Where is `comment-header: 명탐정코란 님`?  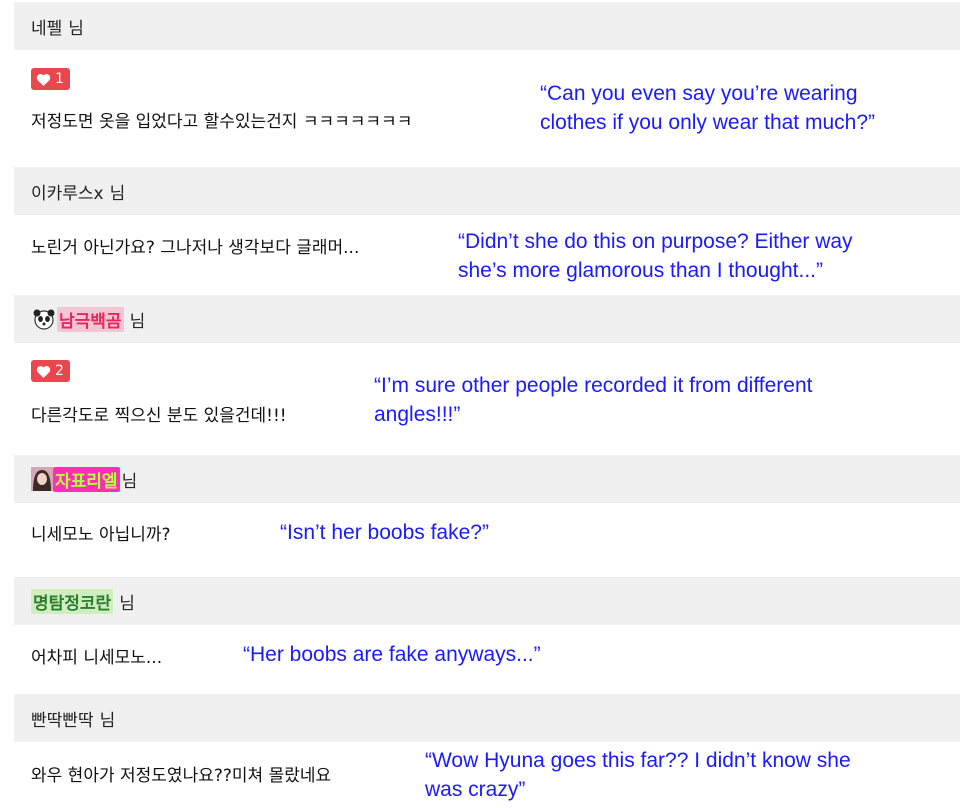
comment-header: 명탐정코란 님 is located at coordinates (487, 601).